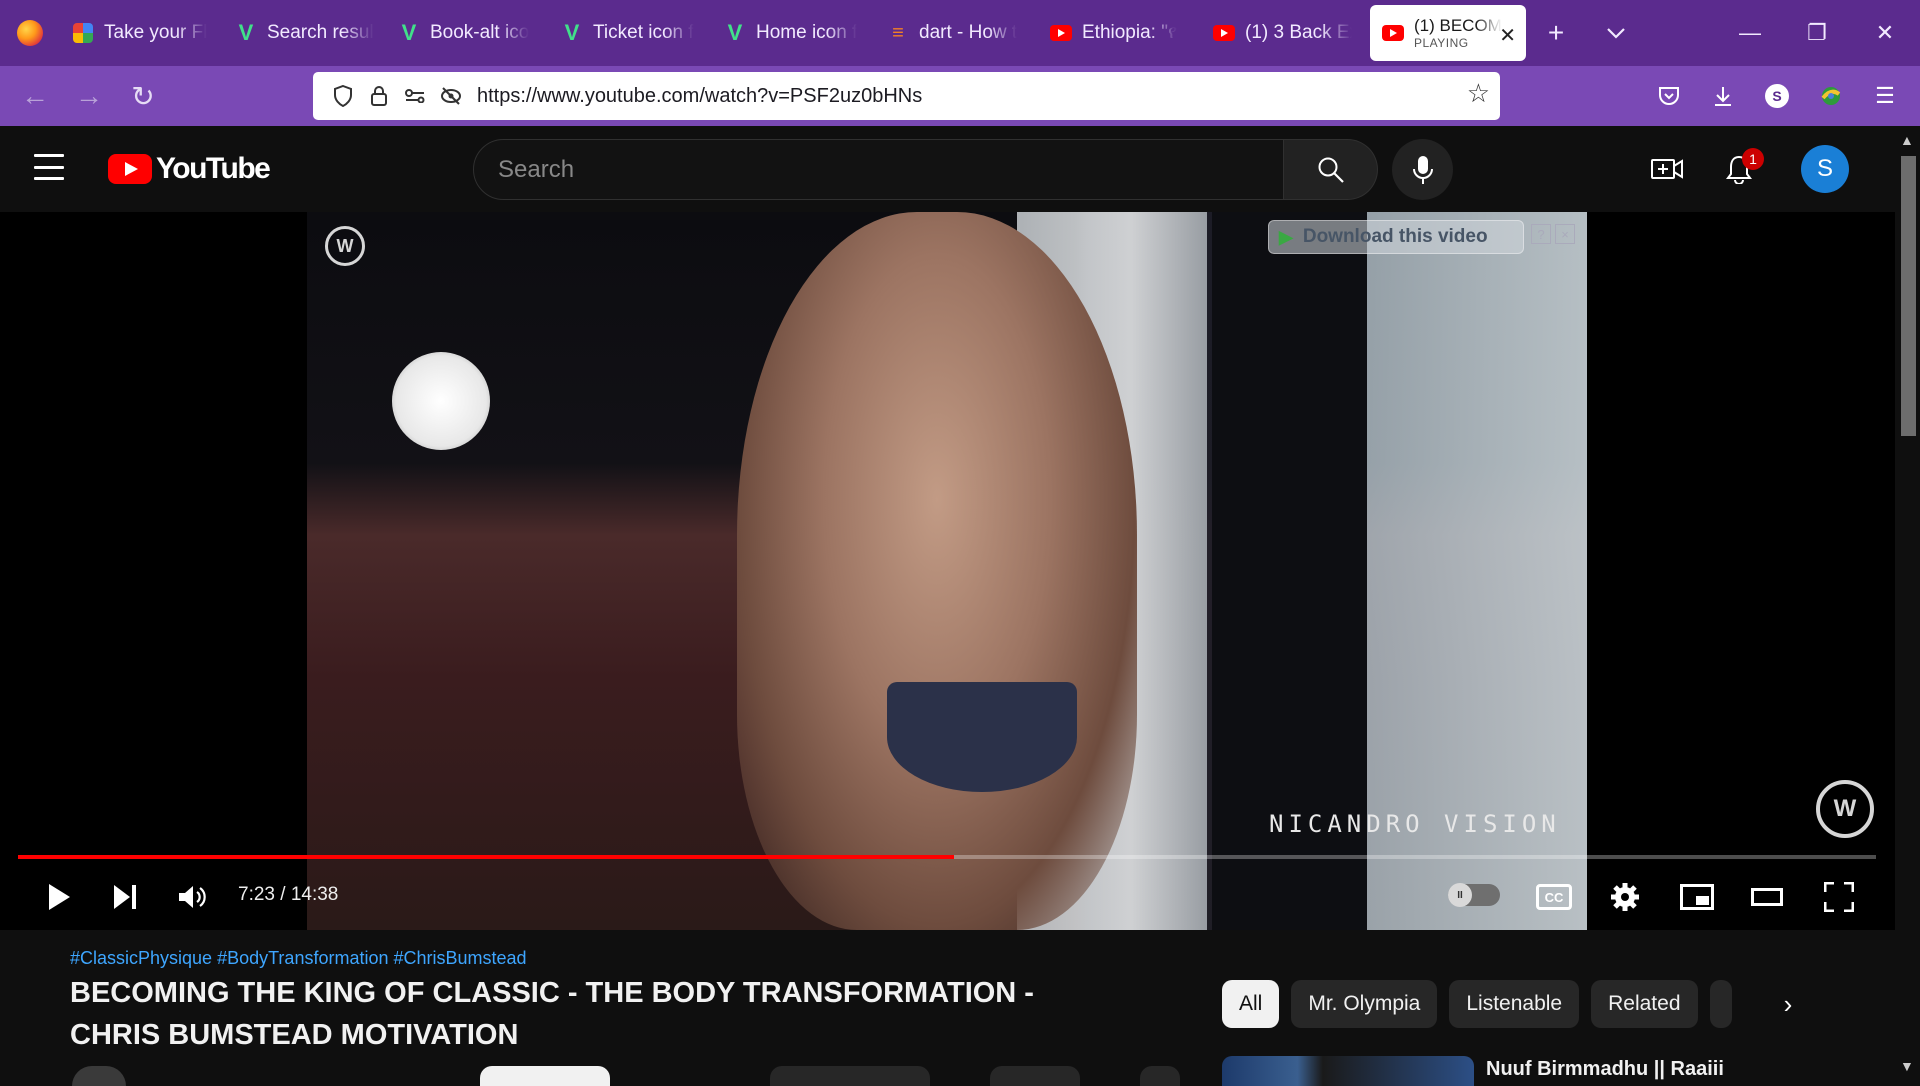 This screenshot has width=1920, height=1086. I want to click on channel-avatar, so click(99, 1076).